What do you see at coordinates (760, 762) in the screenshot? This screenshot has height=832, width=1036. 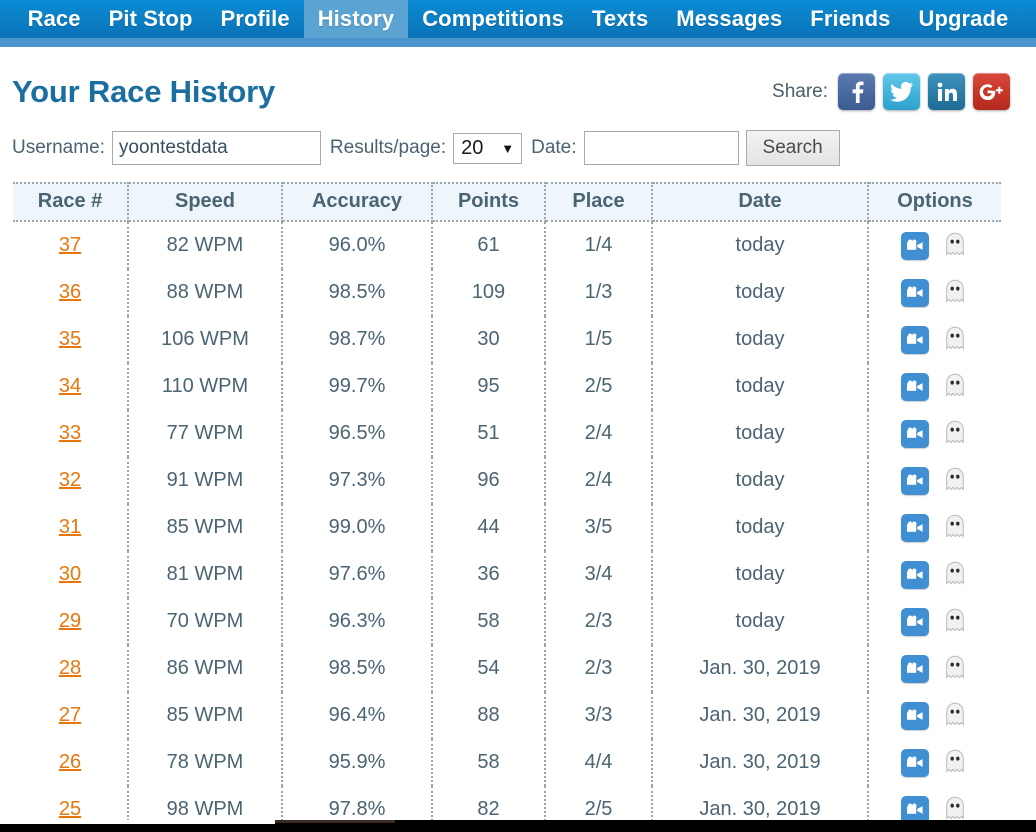 I see `date-cell: Jan. 30, 2019` at bounding box center [760, 762].